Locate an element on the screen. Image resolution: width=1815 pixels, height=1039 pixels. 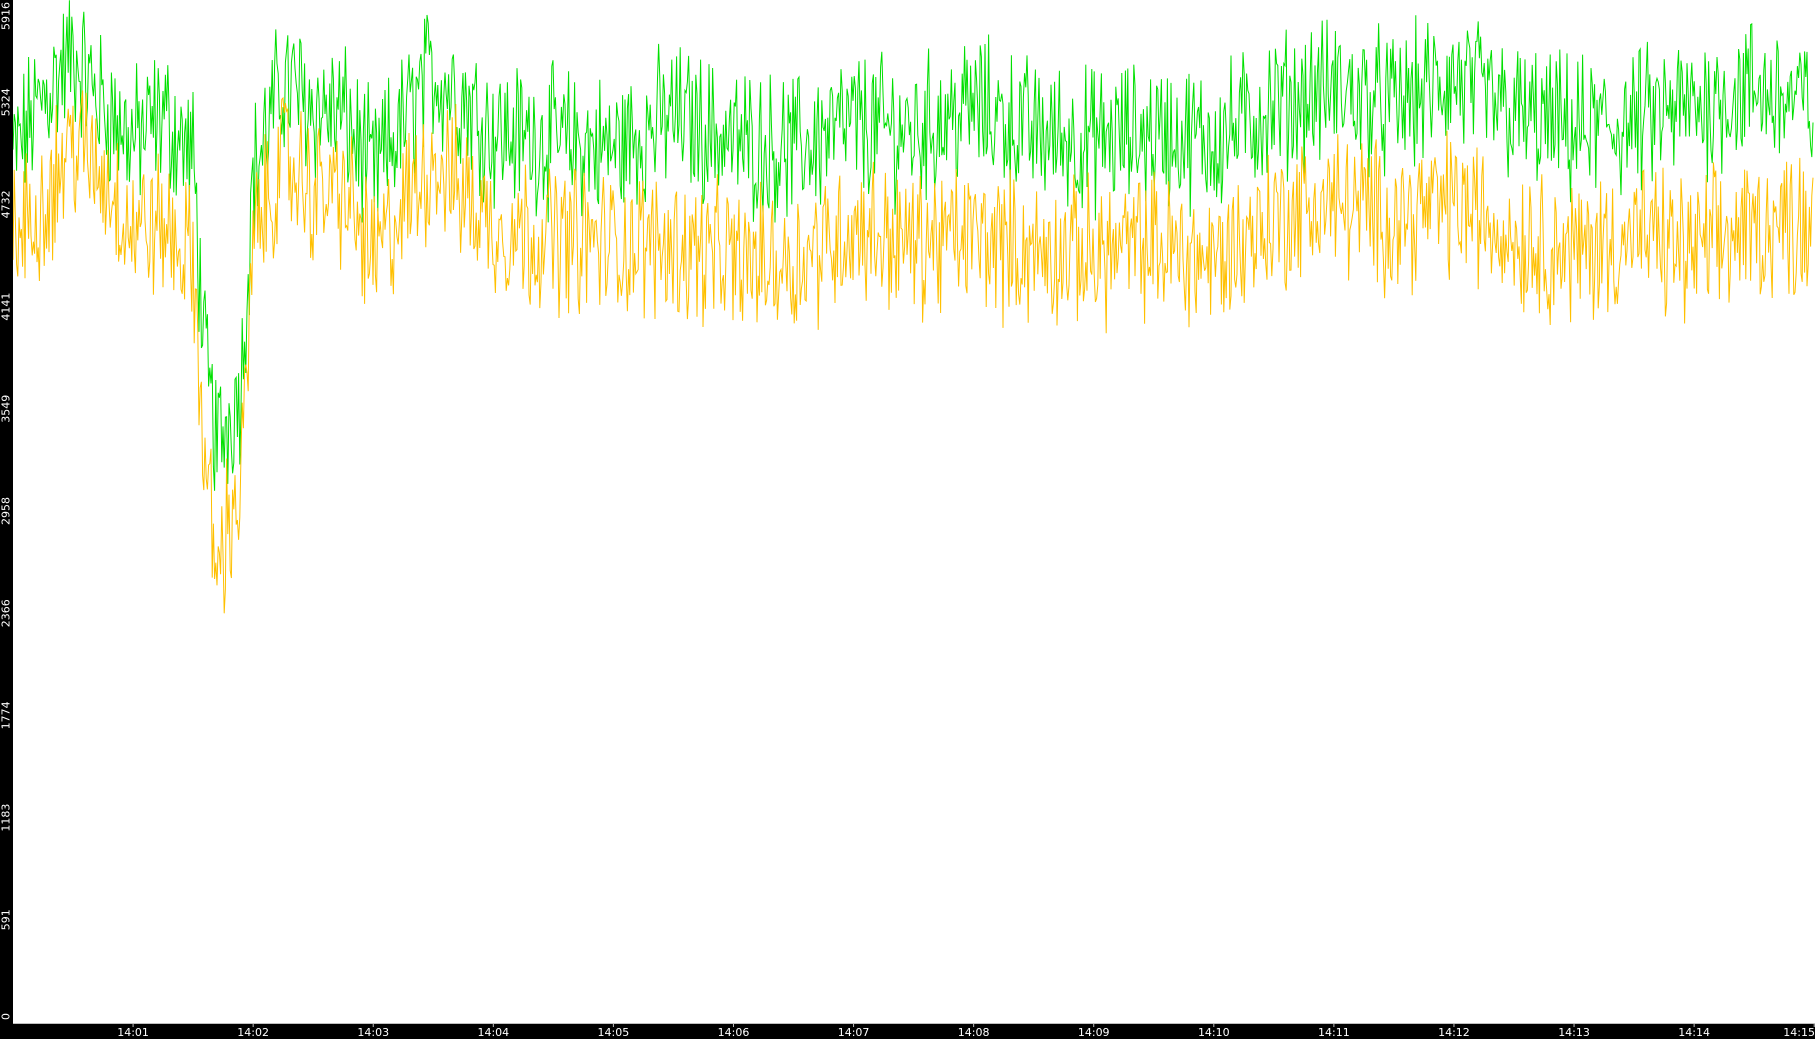
y-tick-label: 2366 is located at coordinates (6, 613).